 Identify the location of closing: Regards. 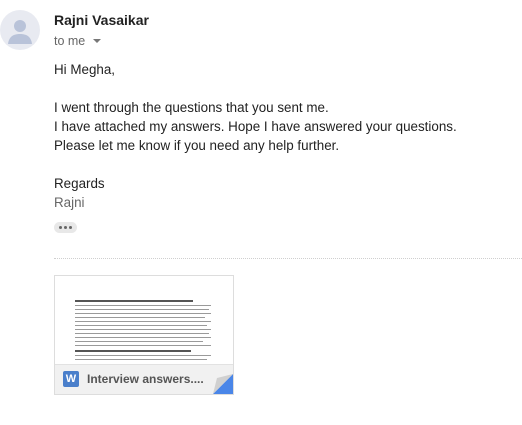
(79, 183).